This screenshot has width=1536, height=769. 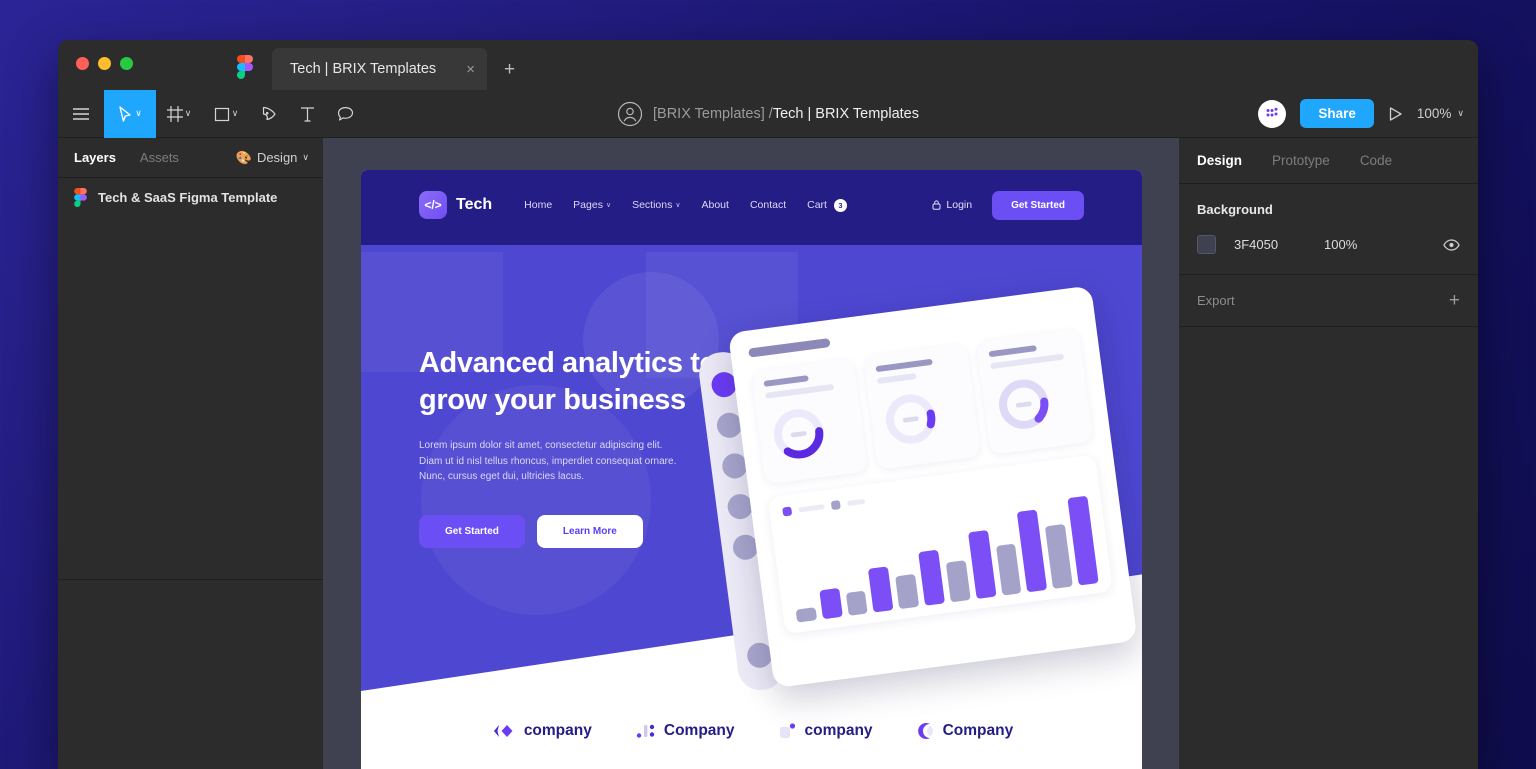 I want to click on zoom-level-label: 100%, so click(x=1434, y=113).